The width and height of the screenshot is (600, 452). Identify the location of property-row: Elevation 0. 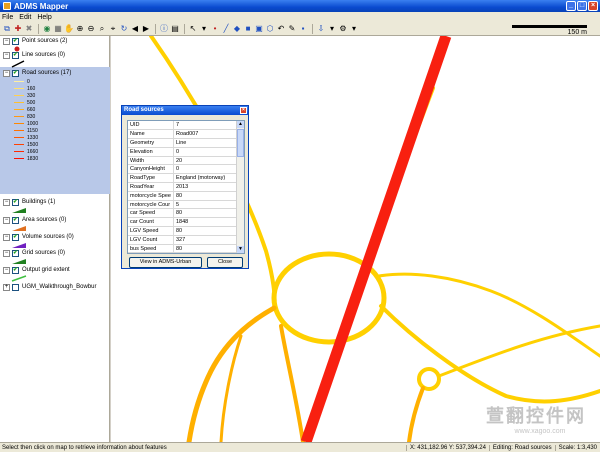
(183, 152).